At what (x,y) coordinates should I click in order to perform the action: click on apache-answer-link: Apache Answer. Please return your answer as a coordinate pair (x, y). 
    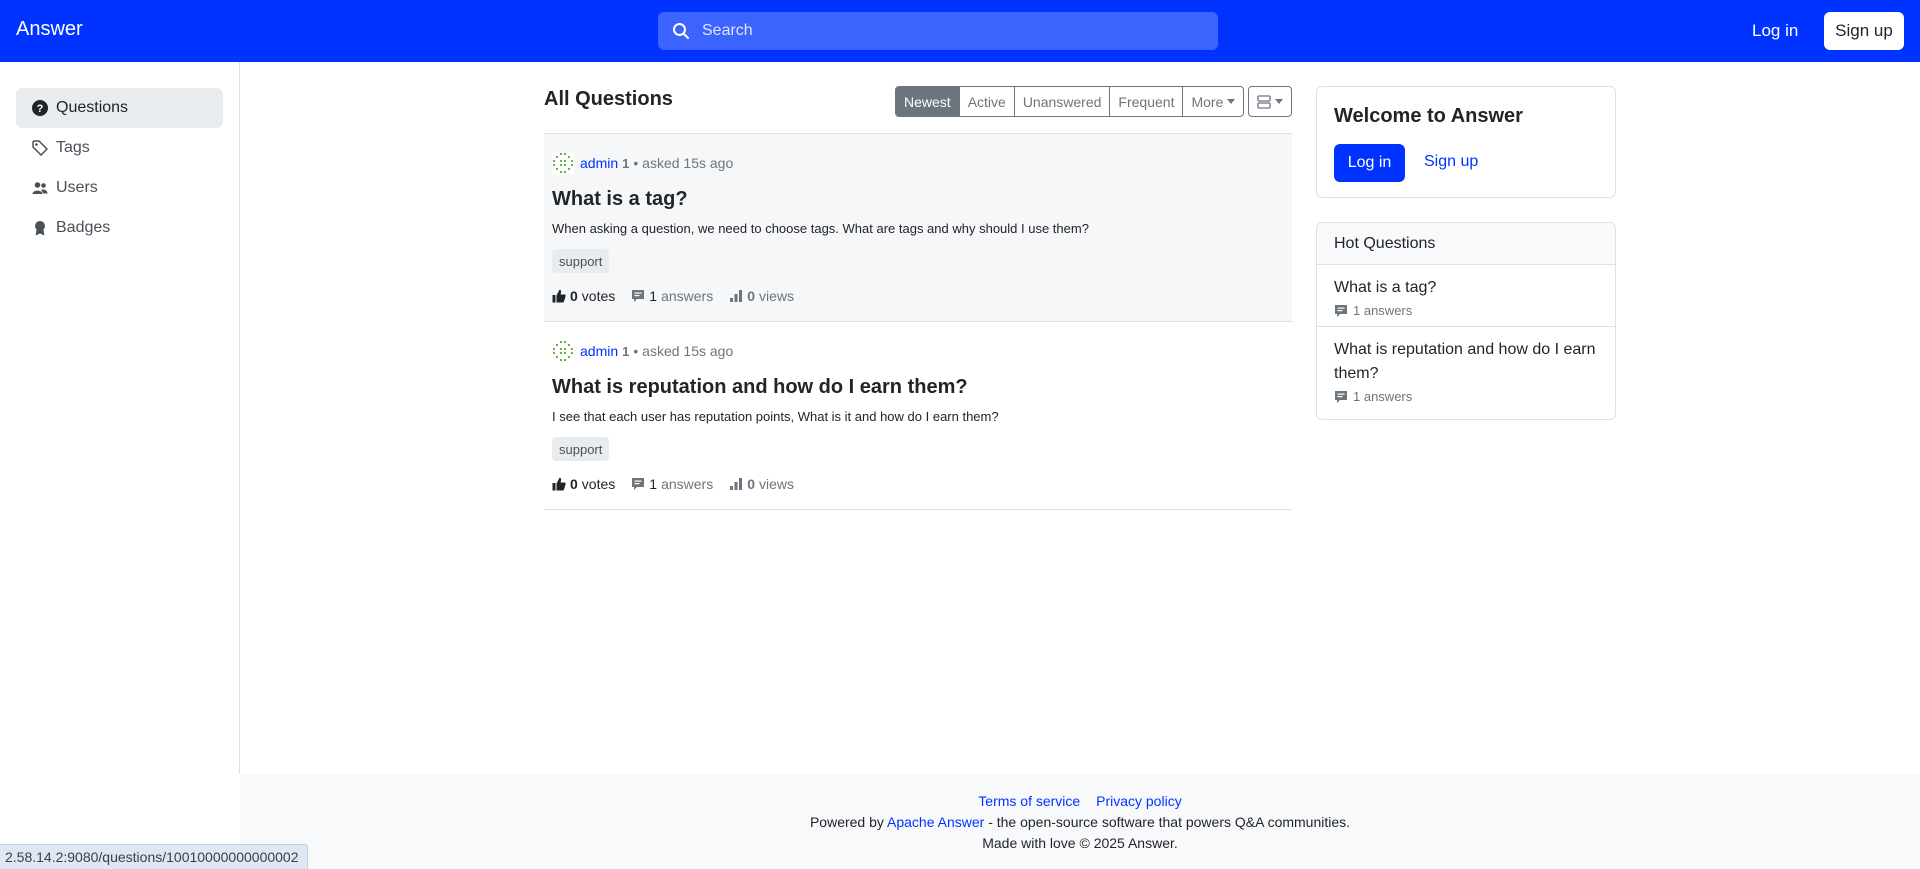
    Looking at the image, I should click on (935, 822).